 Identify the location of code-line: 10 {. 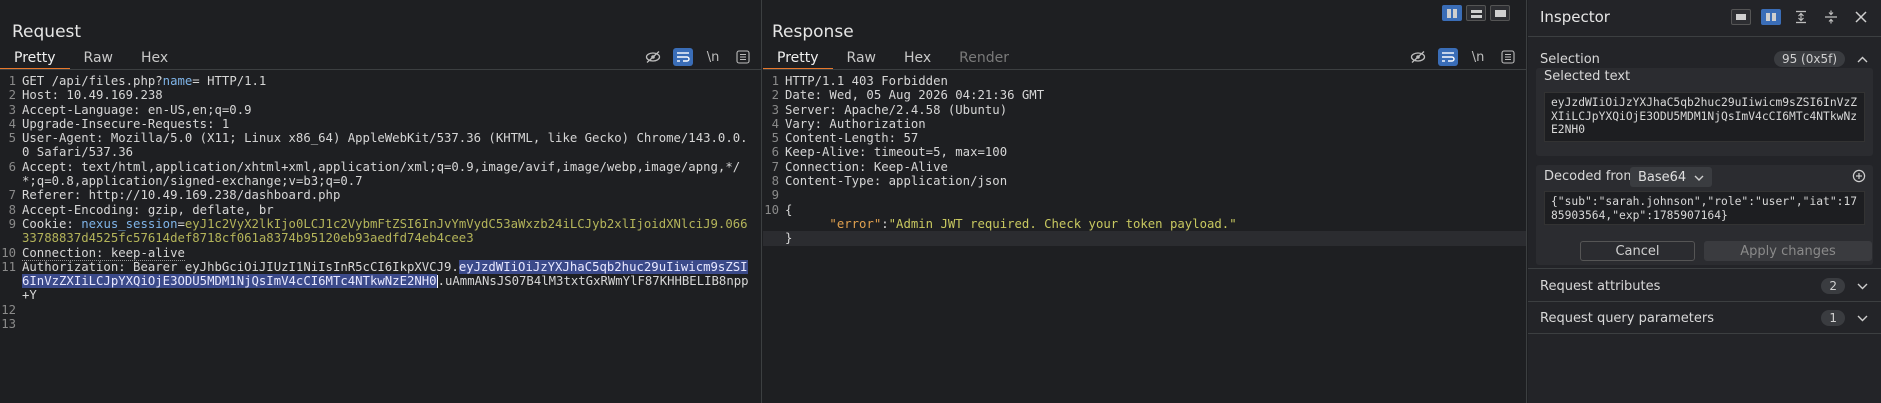
(1144, 210).